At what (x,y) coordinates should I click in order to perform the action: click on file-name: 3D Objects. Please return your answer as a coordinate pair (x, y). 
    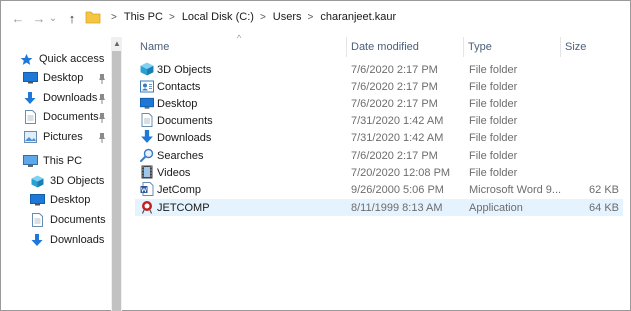
    Looking at the image, I should click on (184, 69).